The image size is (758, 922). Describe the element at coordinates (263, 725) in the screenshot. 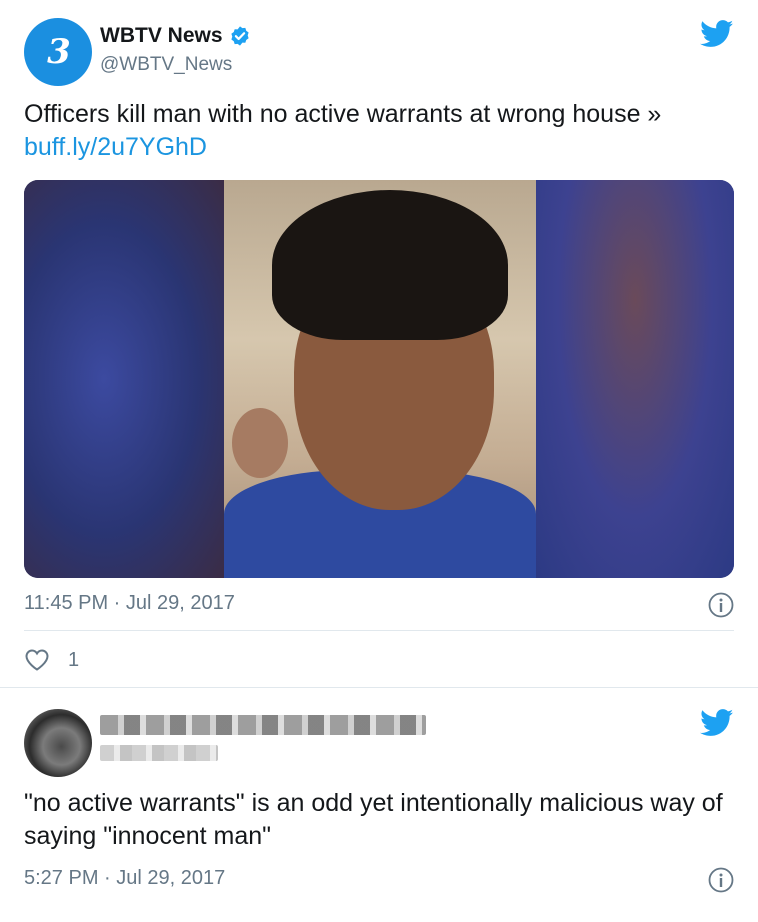

I see `display-name-redacted` at that location.